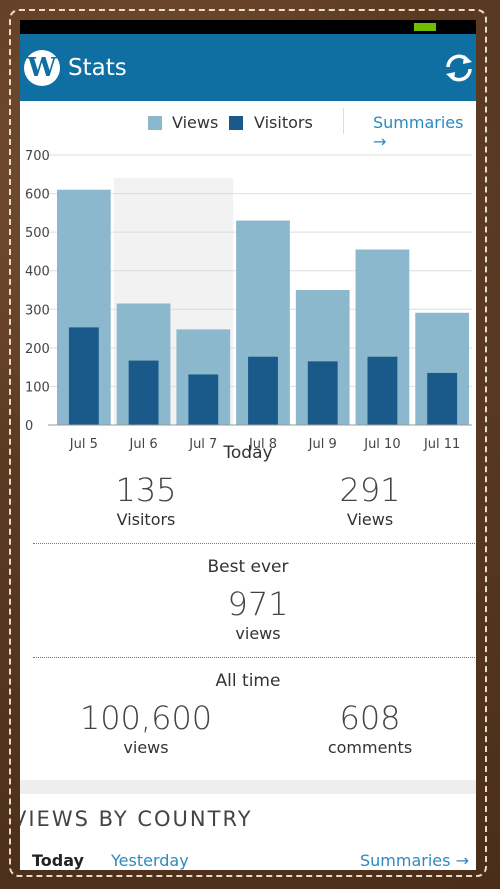 This screenshot has height=889, width=500. I want to click on all-time-comments-label: comments, so click(370, 747).